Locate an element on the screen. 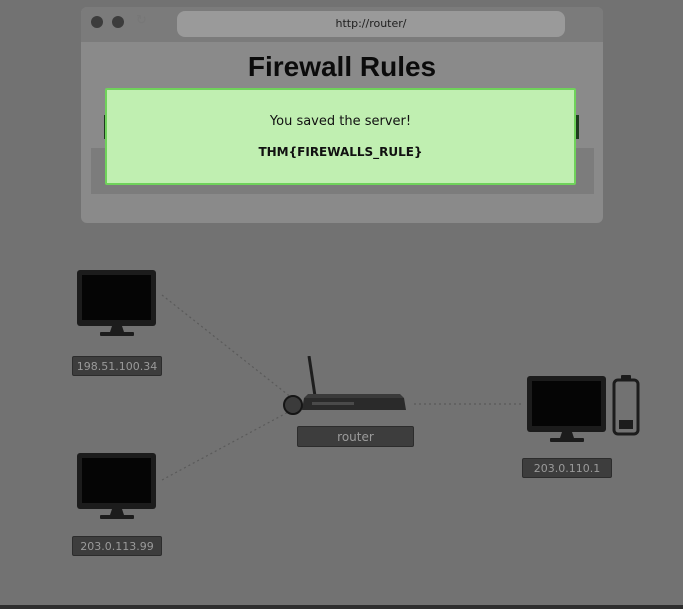 The width and height of the screenshot is (683, 609). browser-titlebar: ↻ http://router/ is located at coordinates (342, 24).